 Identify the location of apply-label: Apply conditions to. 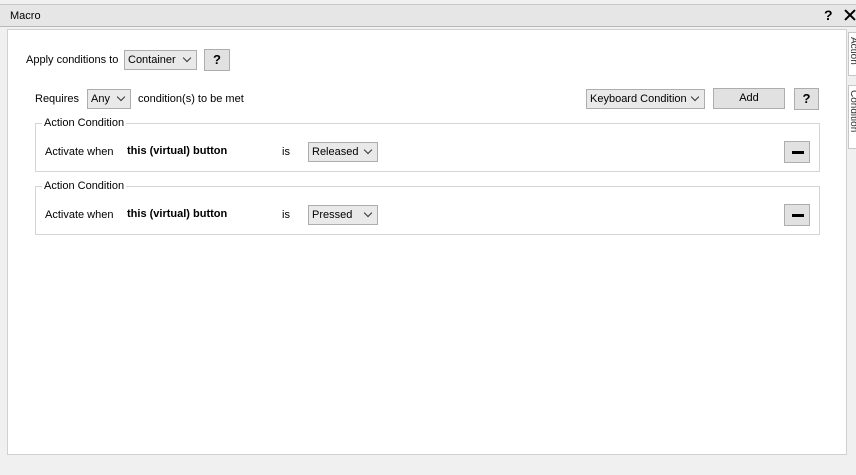
(72, 60).